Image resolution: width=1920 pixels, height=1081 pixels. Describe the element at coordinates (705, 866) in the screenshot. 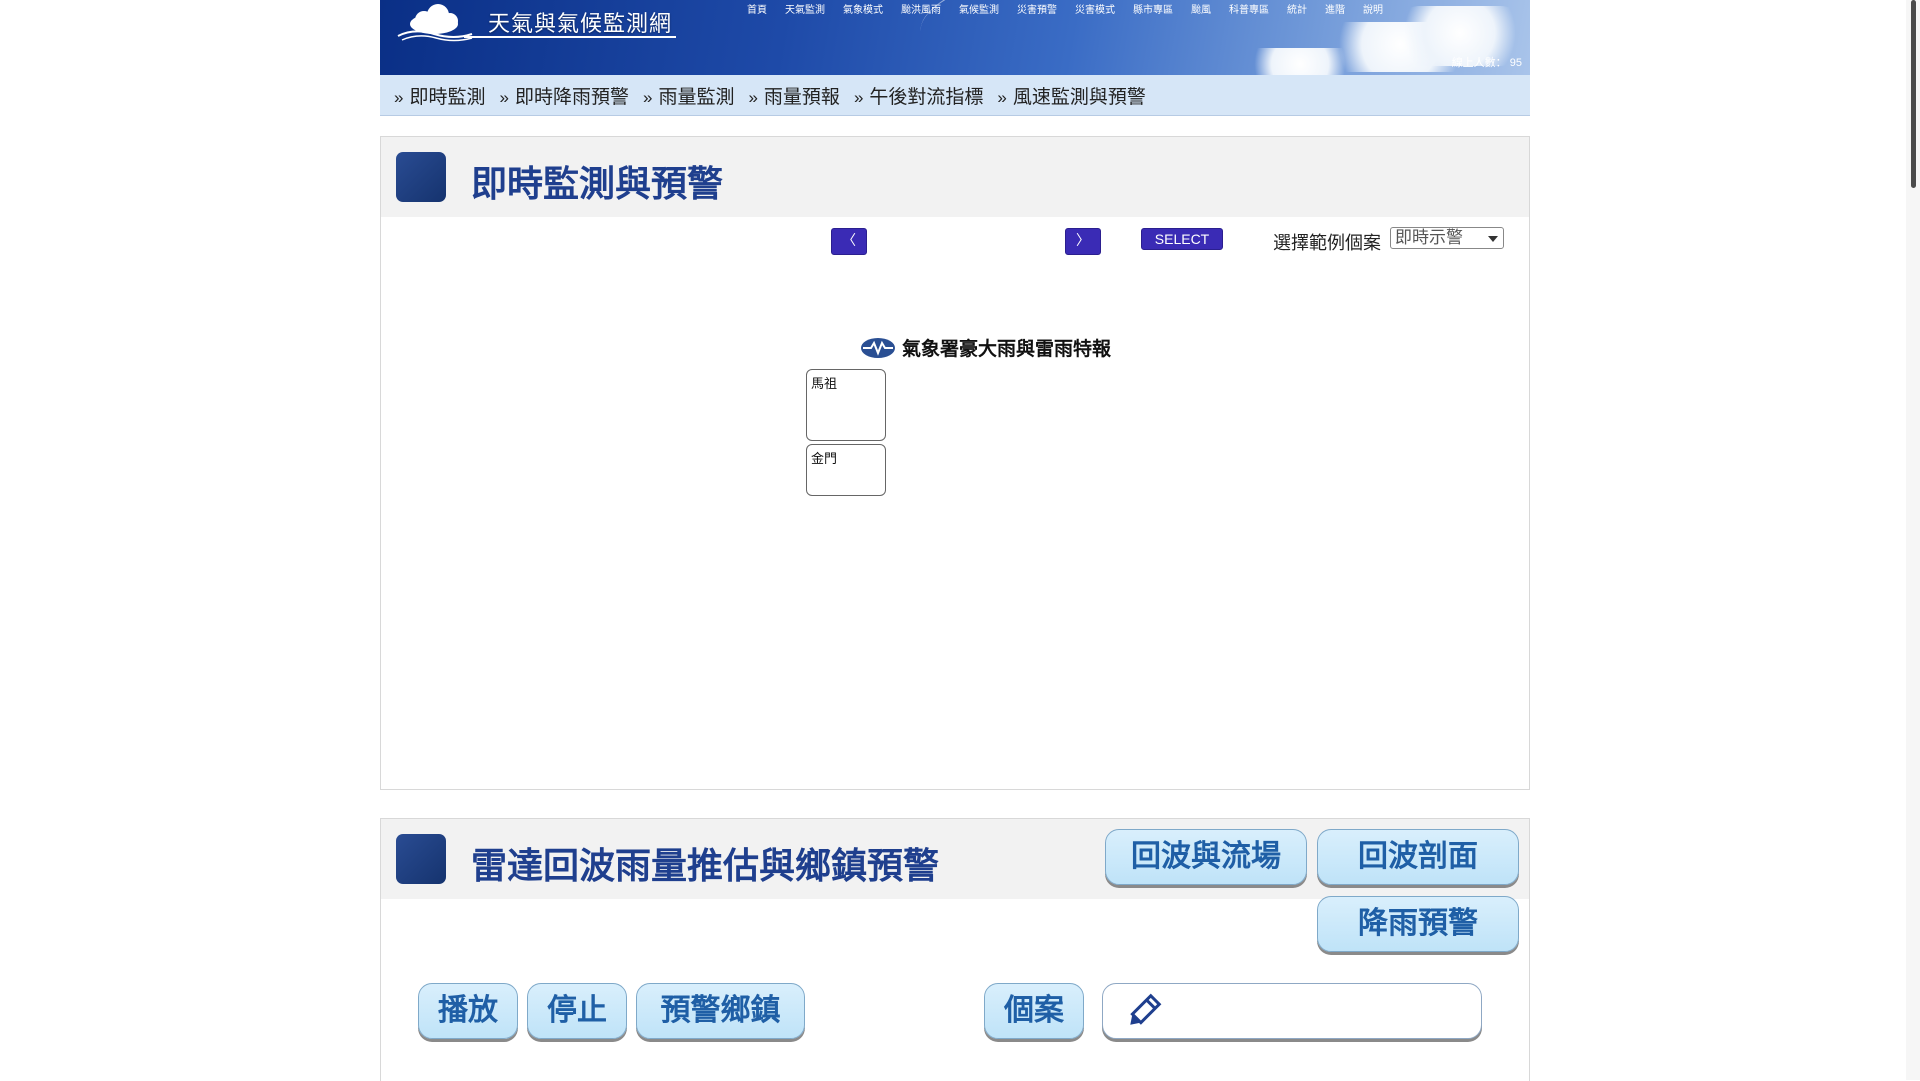

I see `panel-title: 雷達回波雨量推估與鄉鎮預警` at that location.